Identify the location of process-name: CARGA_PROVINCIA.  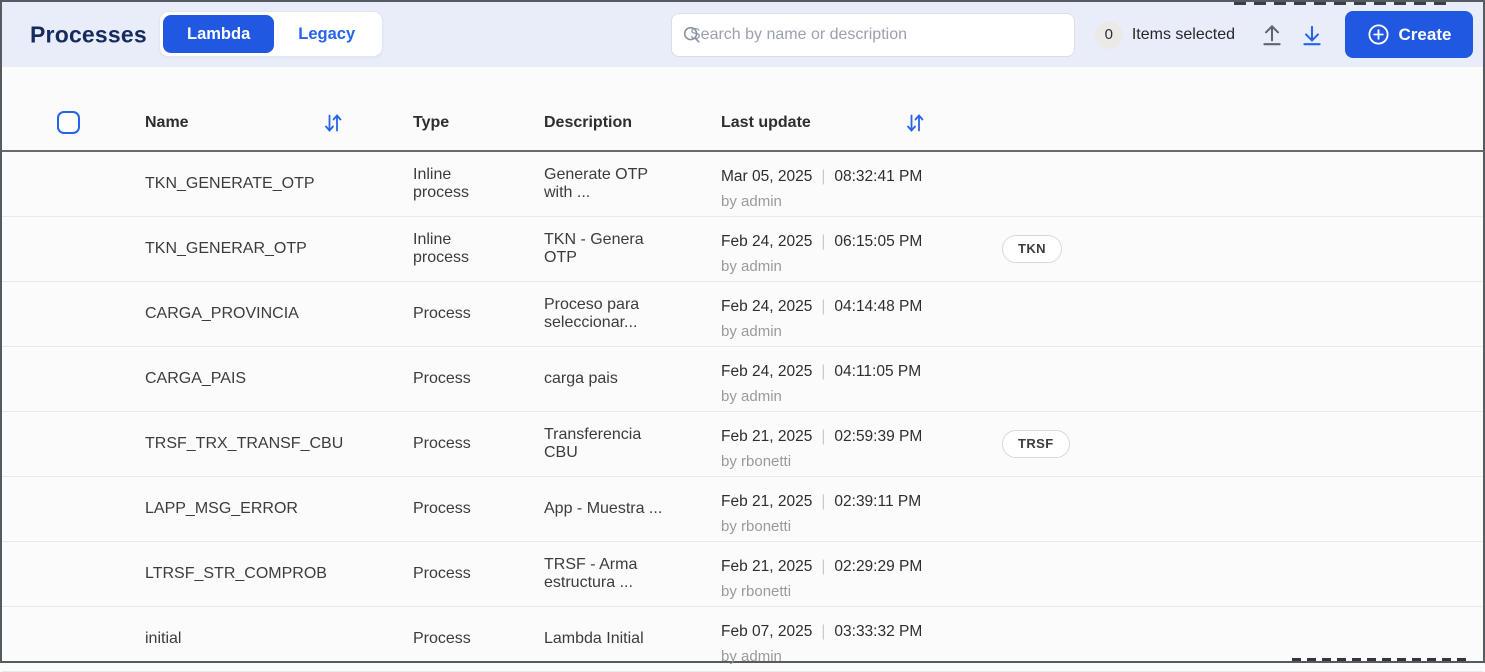
(222, 313).